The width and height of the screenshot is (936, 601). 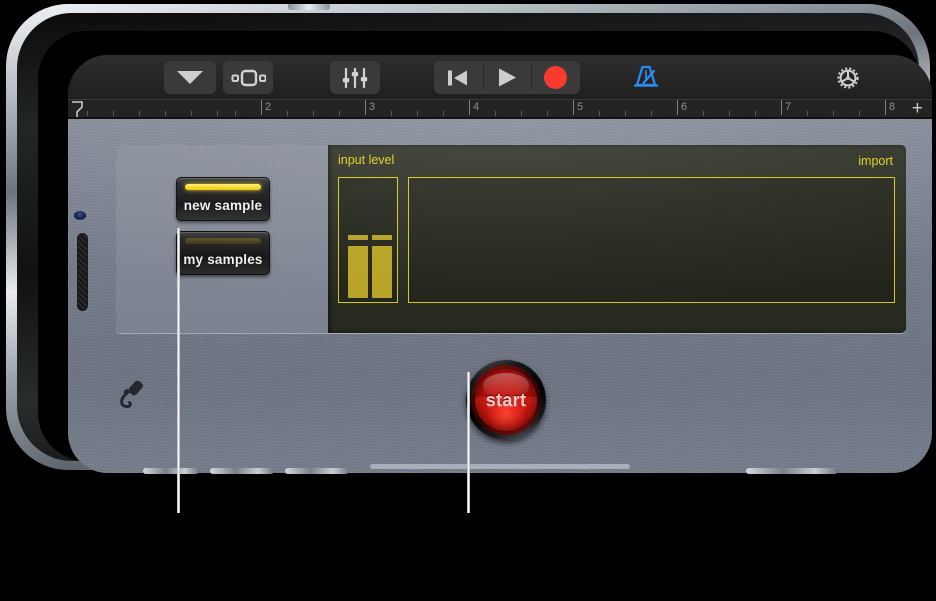 I want to click on waveform-display, so click(x=651, y=240).